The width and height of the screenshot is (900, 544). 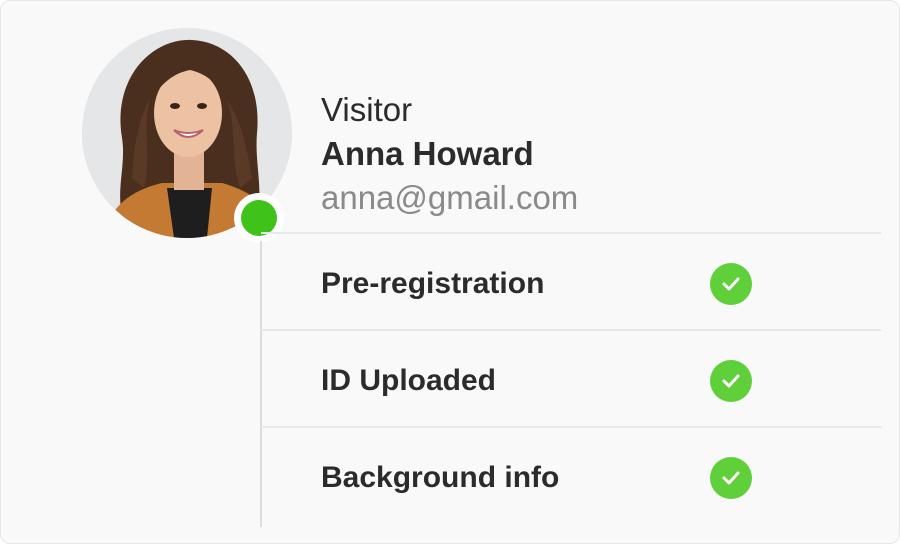 I want to click on step-id-uploaded: ID Uploaded, so click(x=572, y=381).